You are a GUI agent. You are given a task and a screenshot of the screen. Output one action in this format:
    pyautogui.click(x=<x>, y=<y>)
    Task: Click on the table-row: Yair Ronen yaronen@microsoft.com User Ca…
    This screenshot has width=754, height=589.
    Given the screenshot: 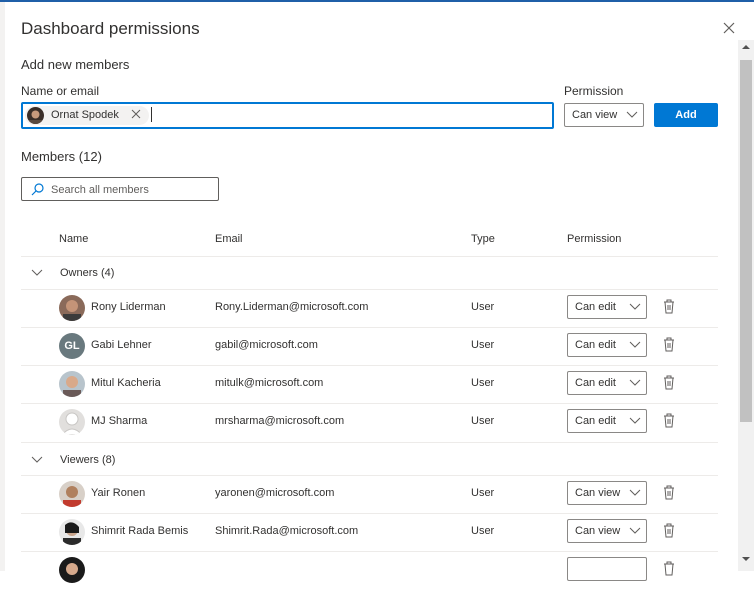 What is the action you would take?
    pyautogui.click(x=369, y=494)
    